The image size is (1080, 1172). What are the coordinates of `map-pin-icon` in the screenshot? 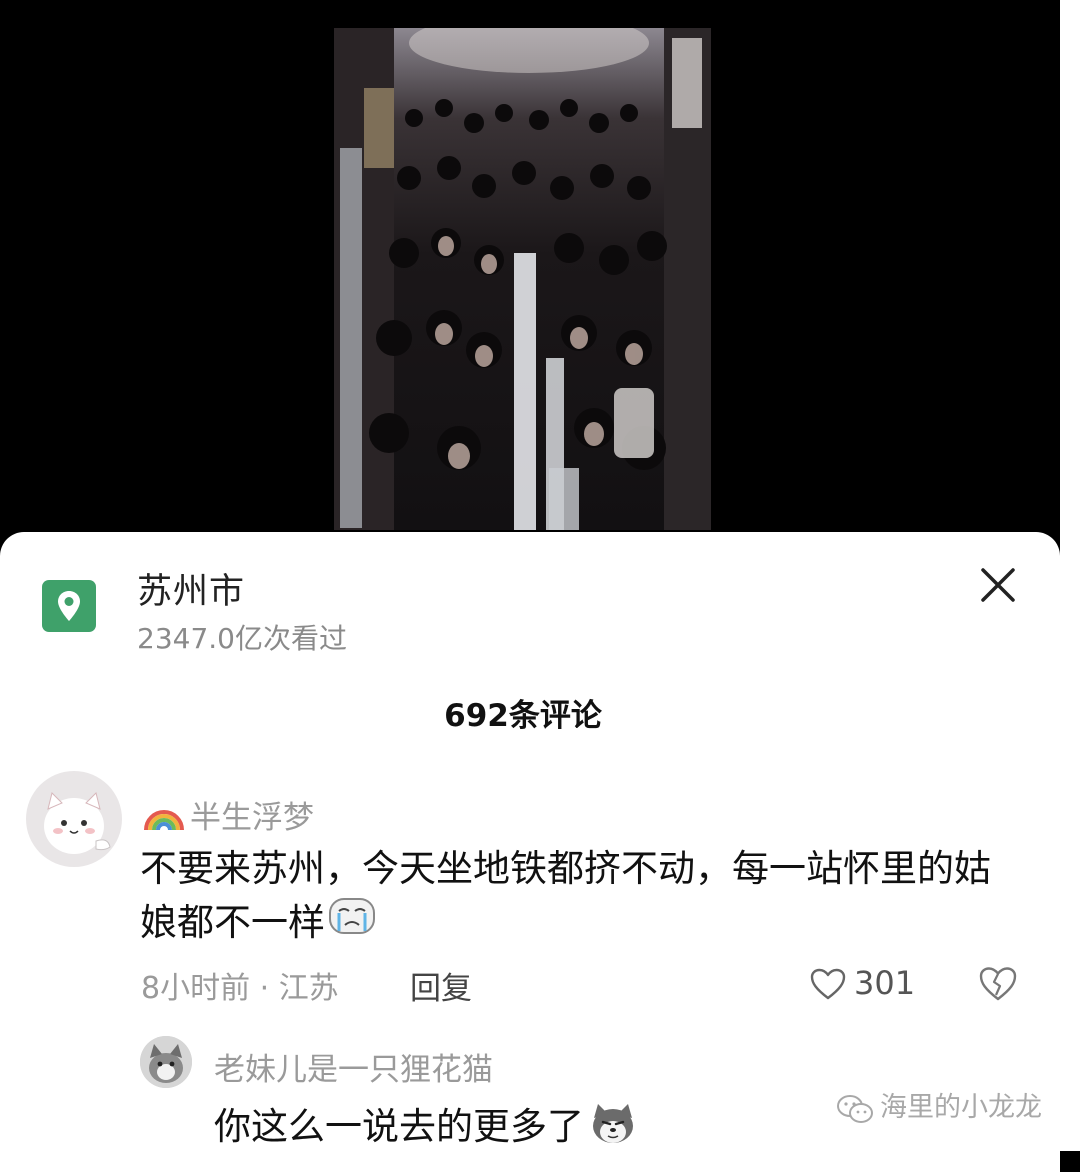 It's located at (69, 606).